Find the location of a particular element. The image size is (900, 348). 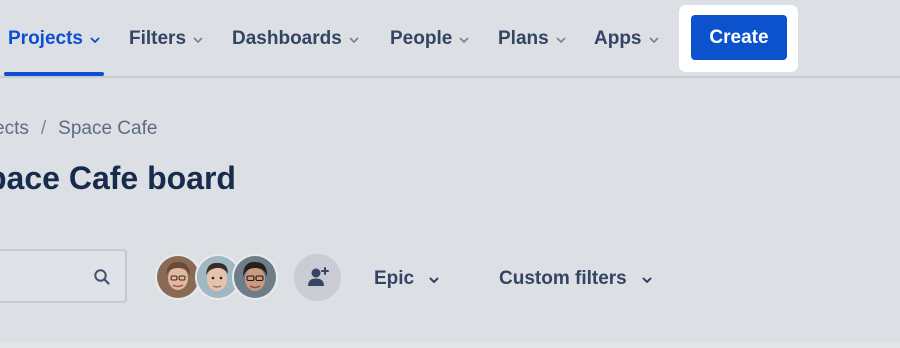

nav-projects: Projects is located at coordinates (54, 39).